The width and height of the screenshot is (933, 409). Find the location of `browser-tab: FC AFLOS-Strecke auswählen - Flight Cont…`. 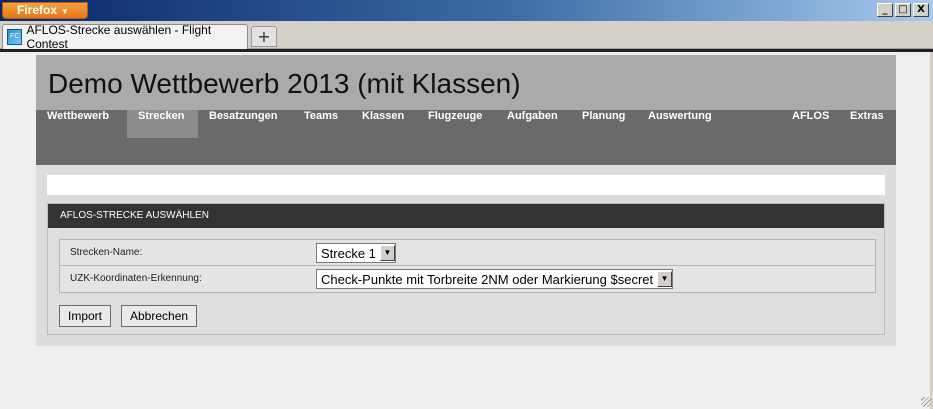

browser-tab: FC AFLOS-Strecke auswählen - Flight Cont… is located at coordinates (125, 37).